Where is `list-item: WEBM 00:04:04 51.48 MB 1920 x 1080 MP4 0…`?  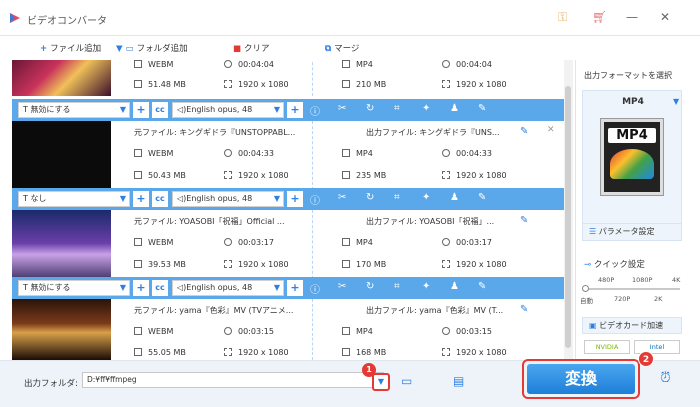
list-item: WEBM 00:04:04 51.48 MB 1920 x 1080 MP4 0… is located at coordinates (290, 78).